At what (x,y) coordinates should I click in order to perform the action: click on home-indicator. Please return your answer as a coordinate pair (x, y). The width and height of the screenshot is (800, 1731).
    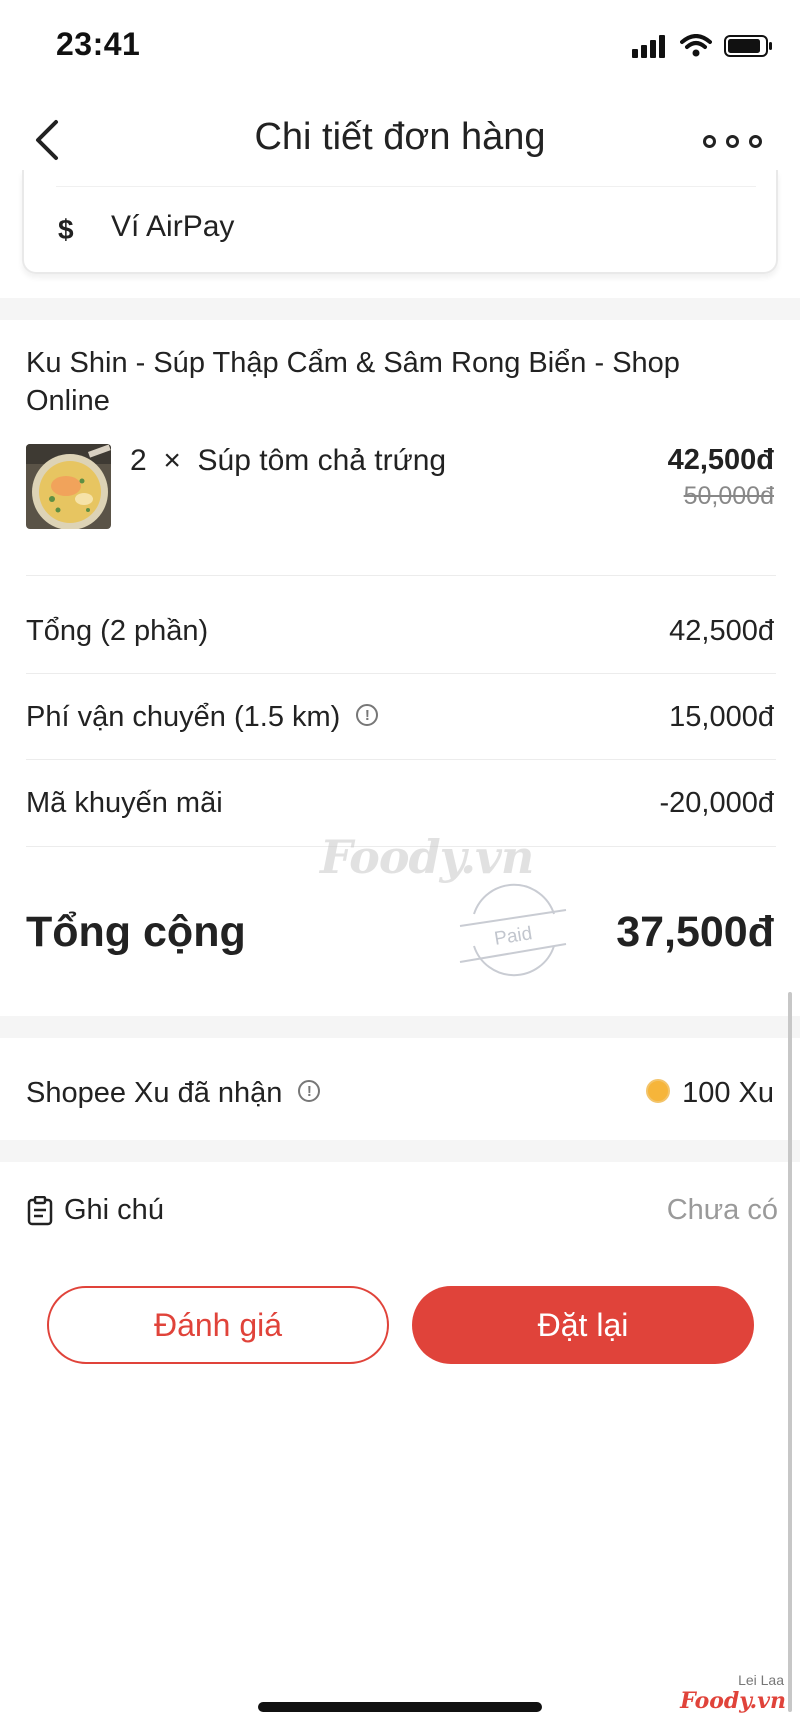
    Looking at the image, I should click on (400, 1707).